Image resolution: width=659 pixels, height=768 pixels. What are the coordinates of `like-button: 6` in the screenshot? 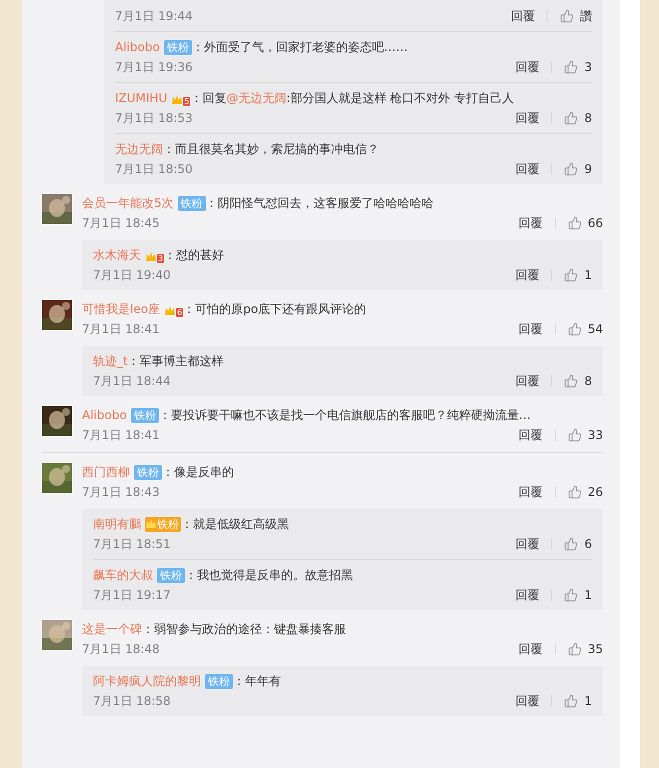 It's located at (578, 544).